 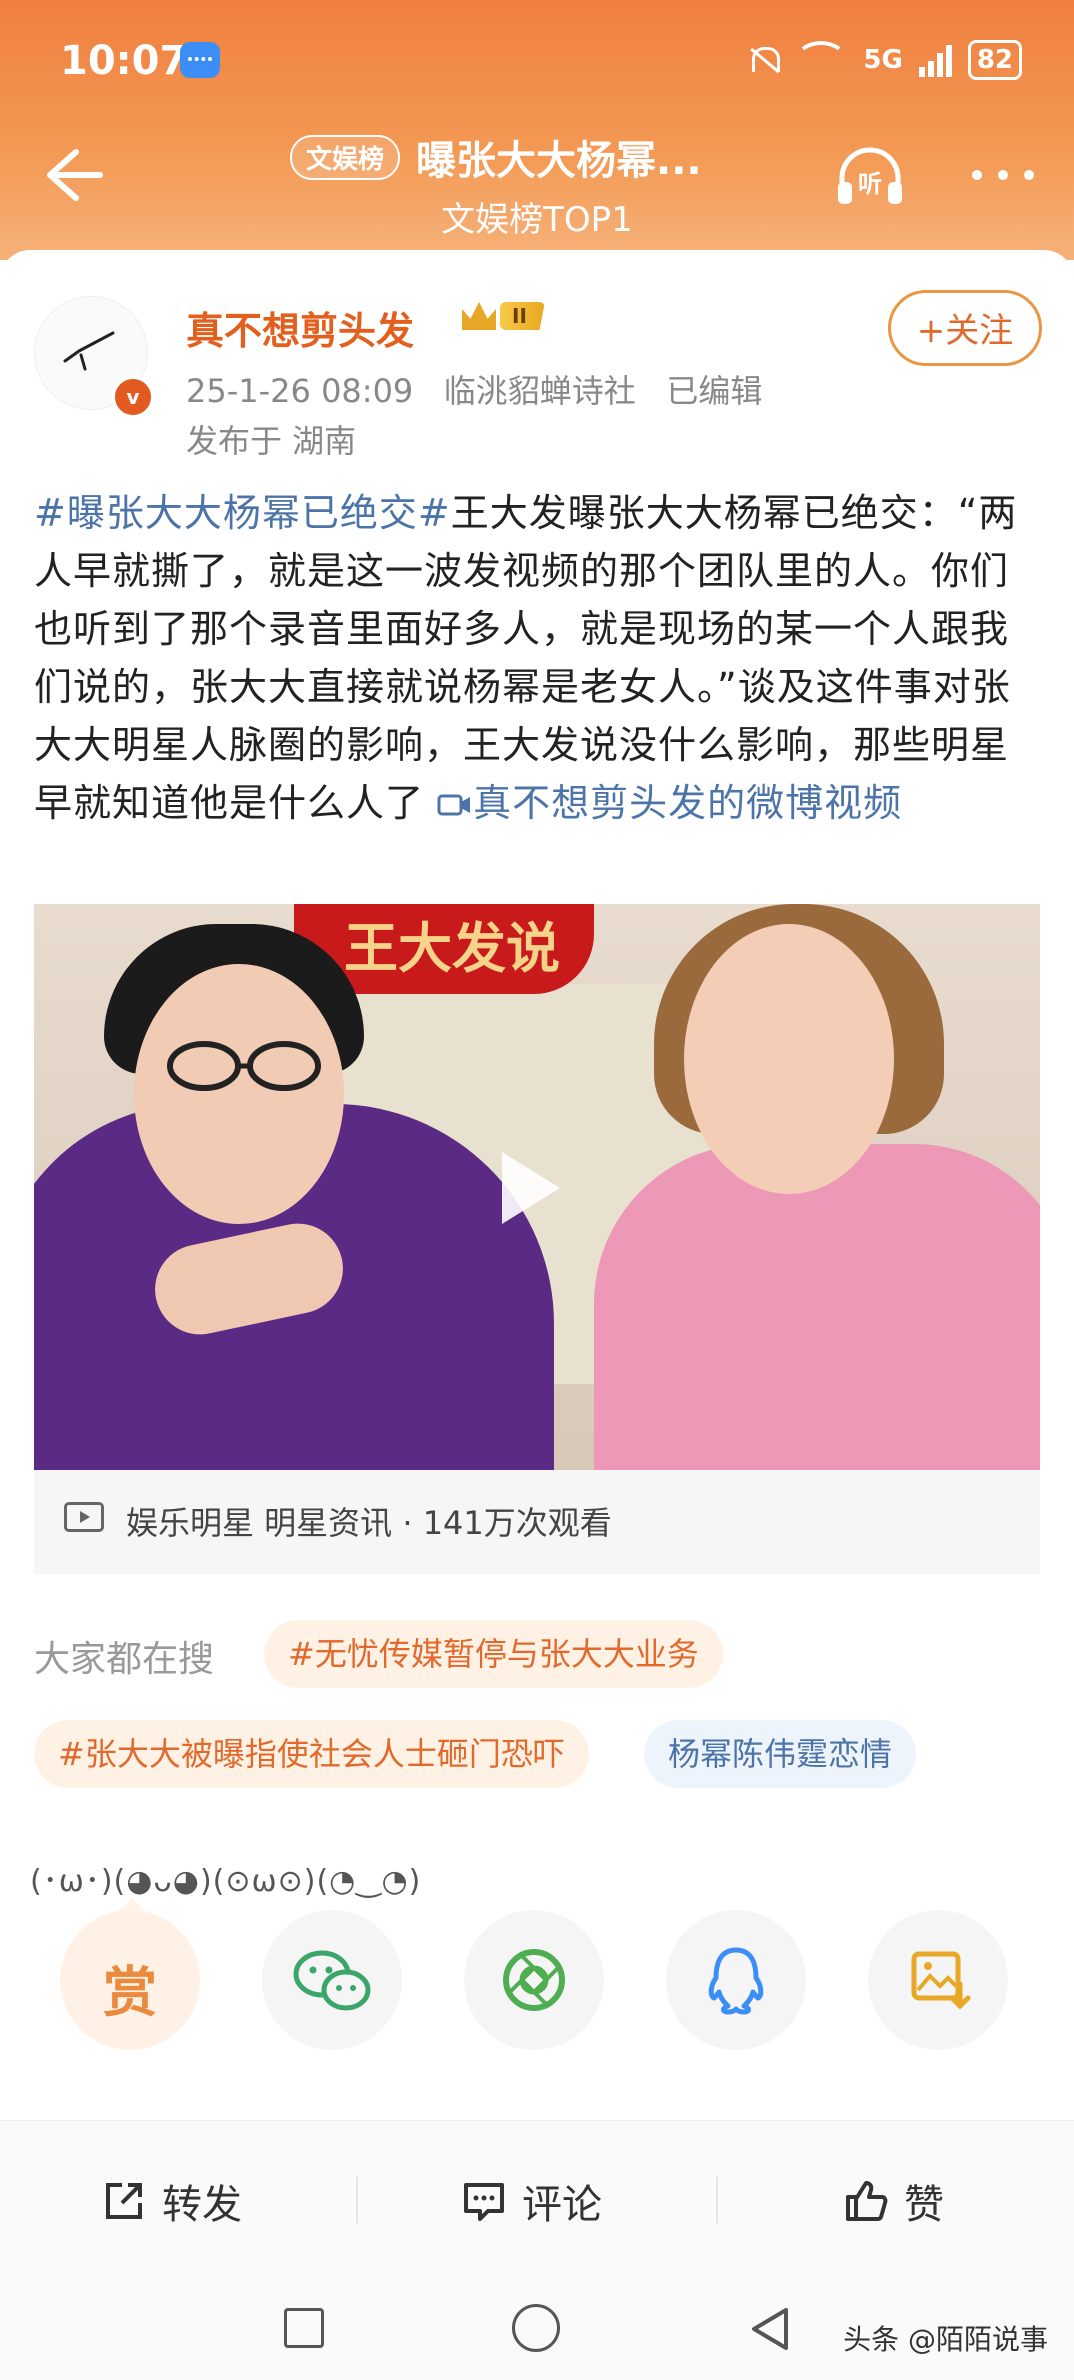 What do you see at coordinates (1003, 175) in the screenshot?
I see `more-options-icon` at bounding box center [1003, 175].